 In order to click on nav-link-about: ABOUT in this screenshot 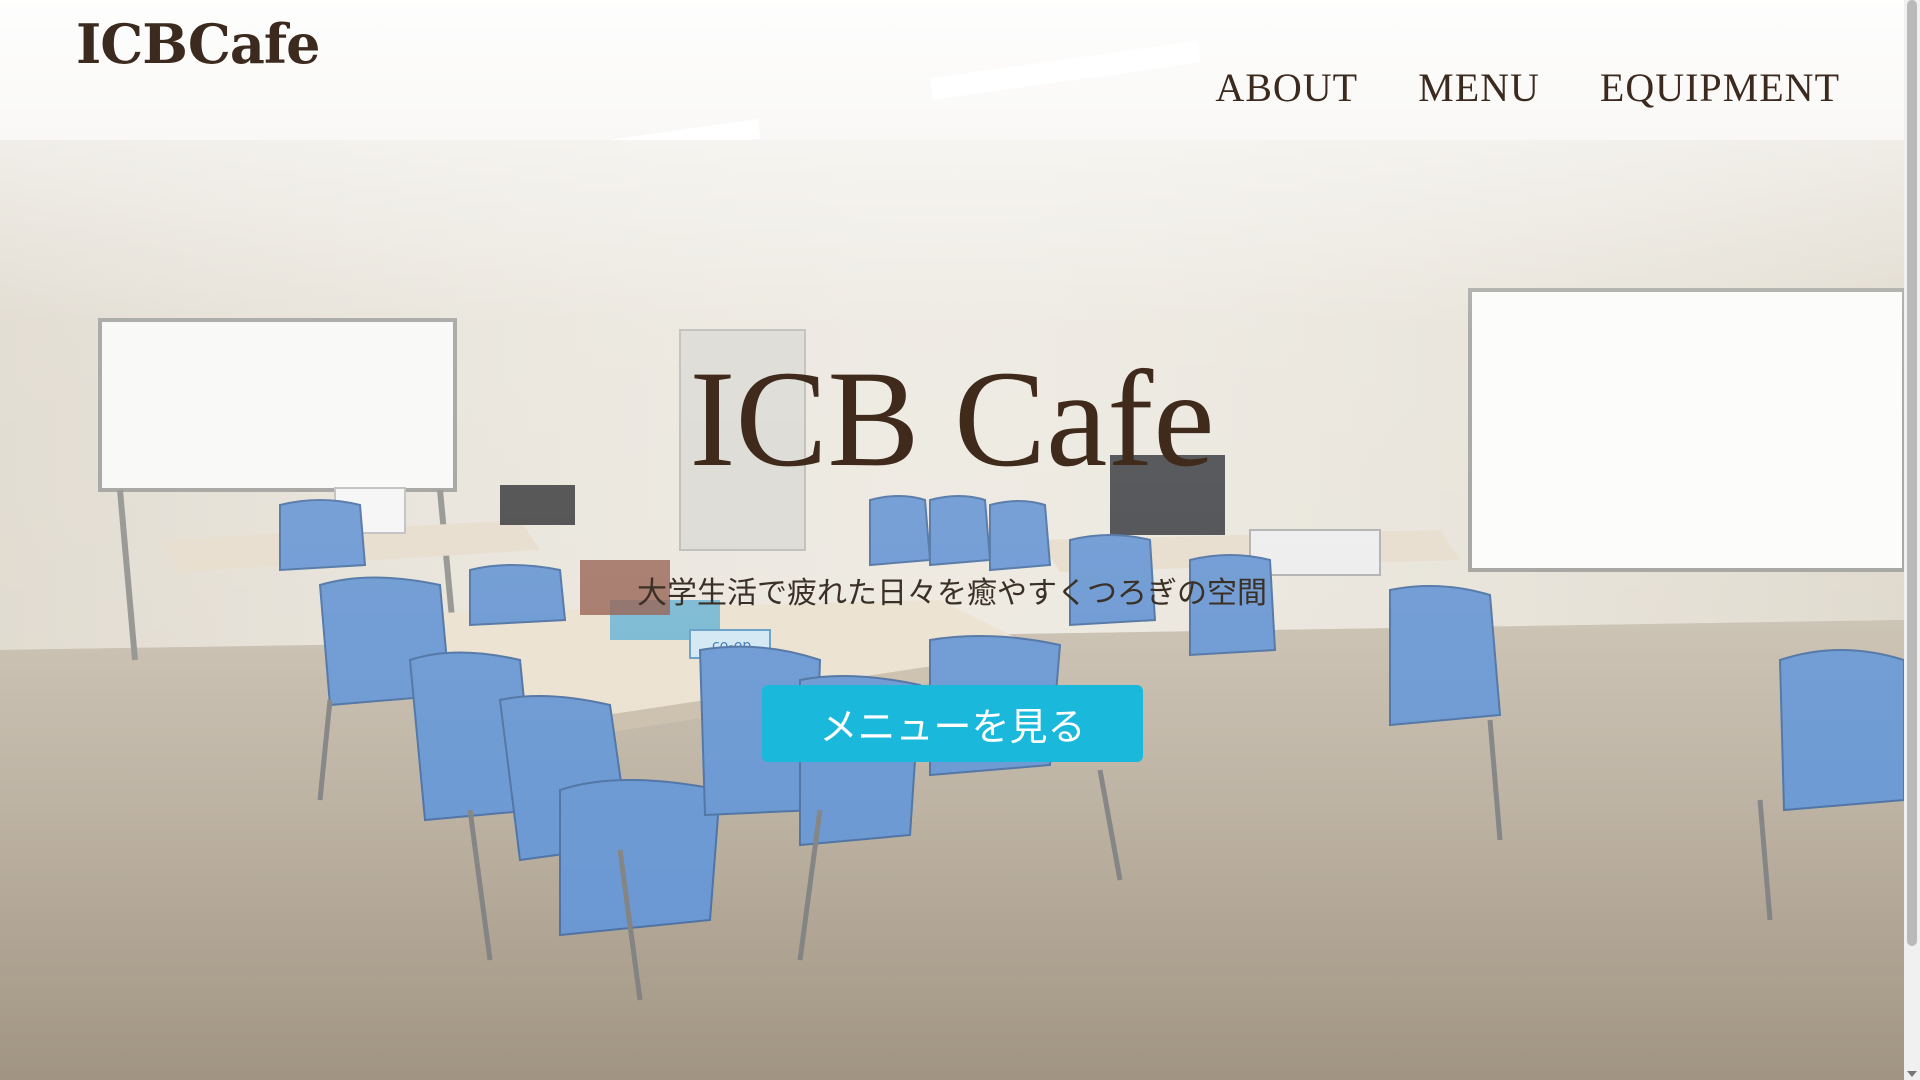, I will do `click(1286, 87)`.